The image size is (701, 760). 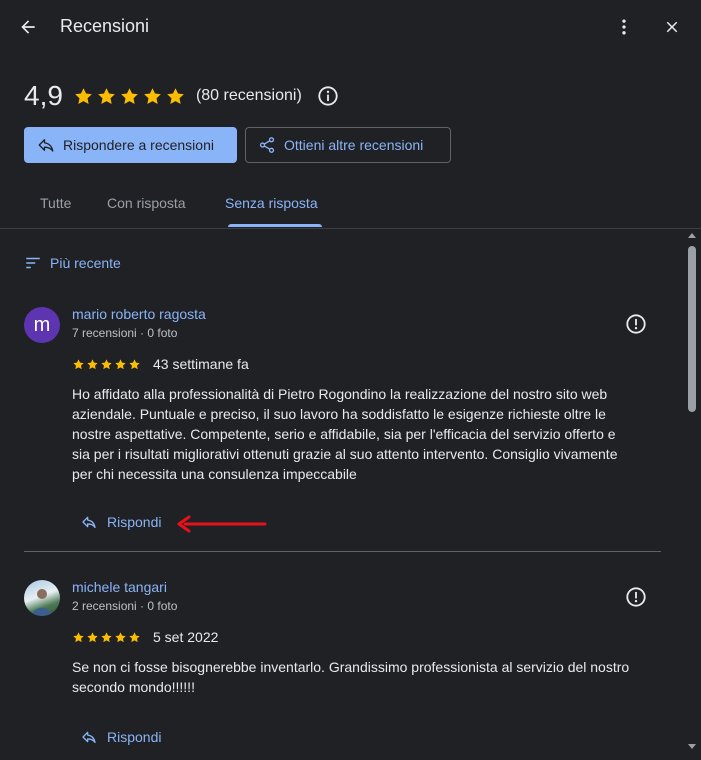 What do you see at coordinates (201, 364) in the screenshot?
I see `review-date: 43 settimane fa` at bounding box center [201, 364].